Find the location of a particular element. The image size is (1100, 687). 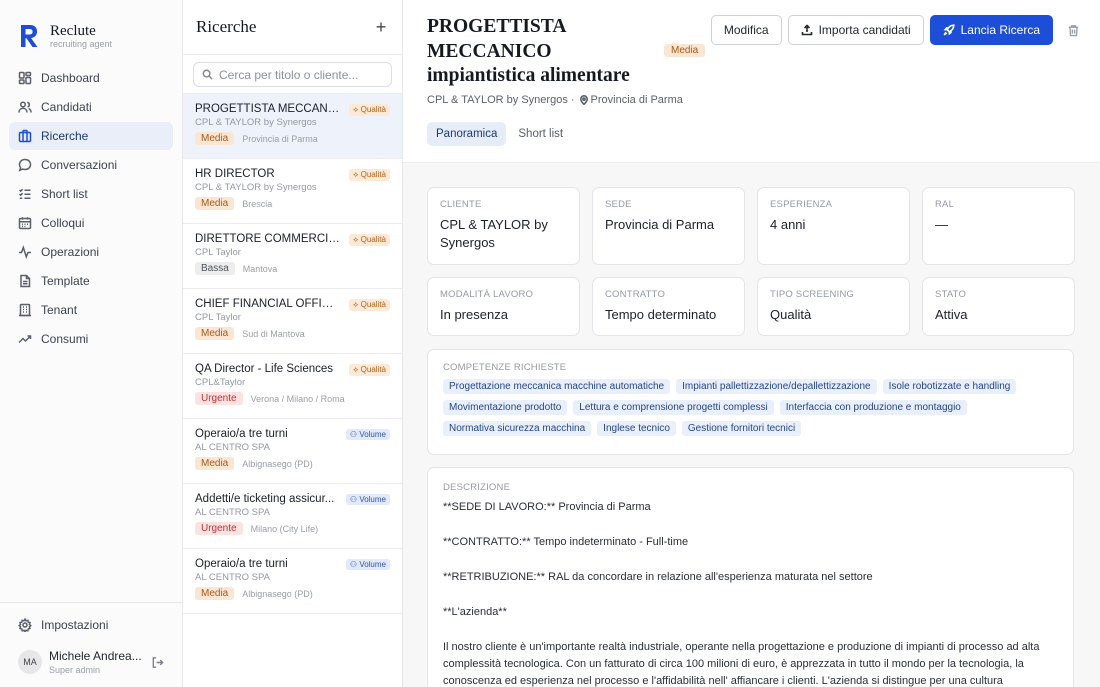

nav-item-candidati: Candidati is located at coordinates (91, 107).